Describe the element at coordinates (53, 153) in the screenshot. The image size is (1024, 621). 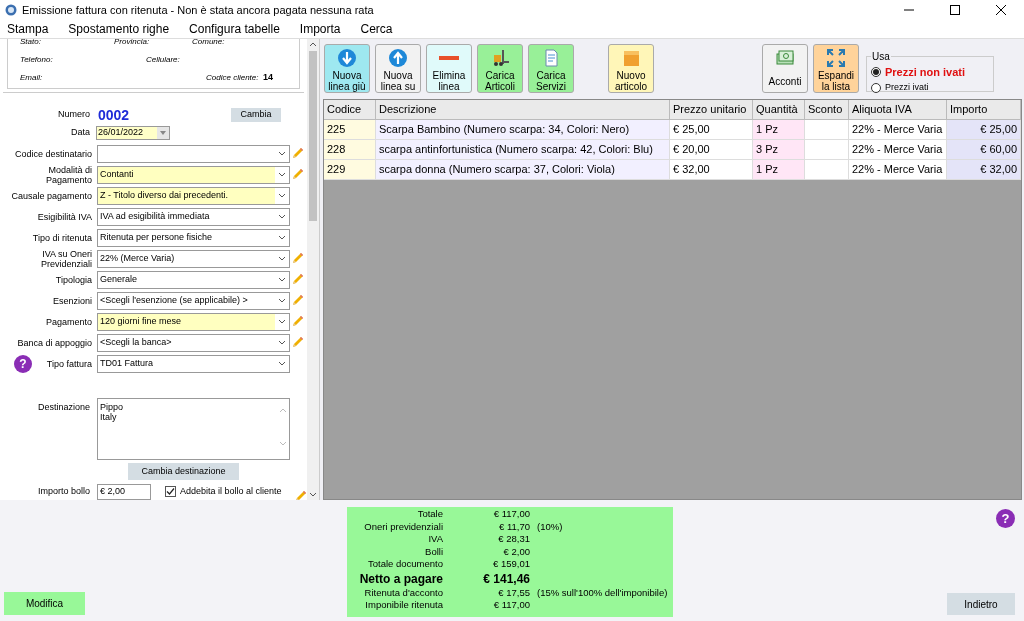
I see `field-label: Codice destinatario` at that location.